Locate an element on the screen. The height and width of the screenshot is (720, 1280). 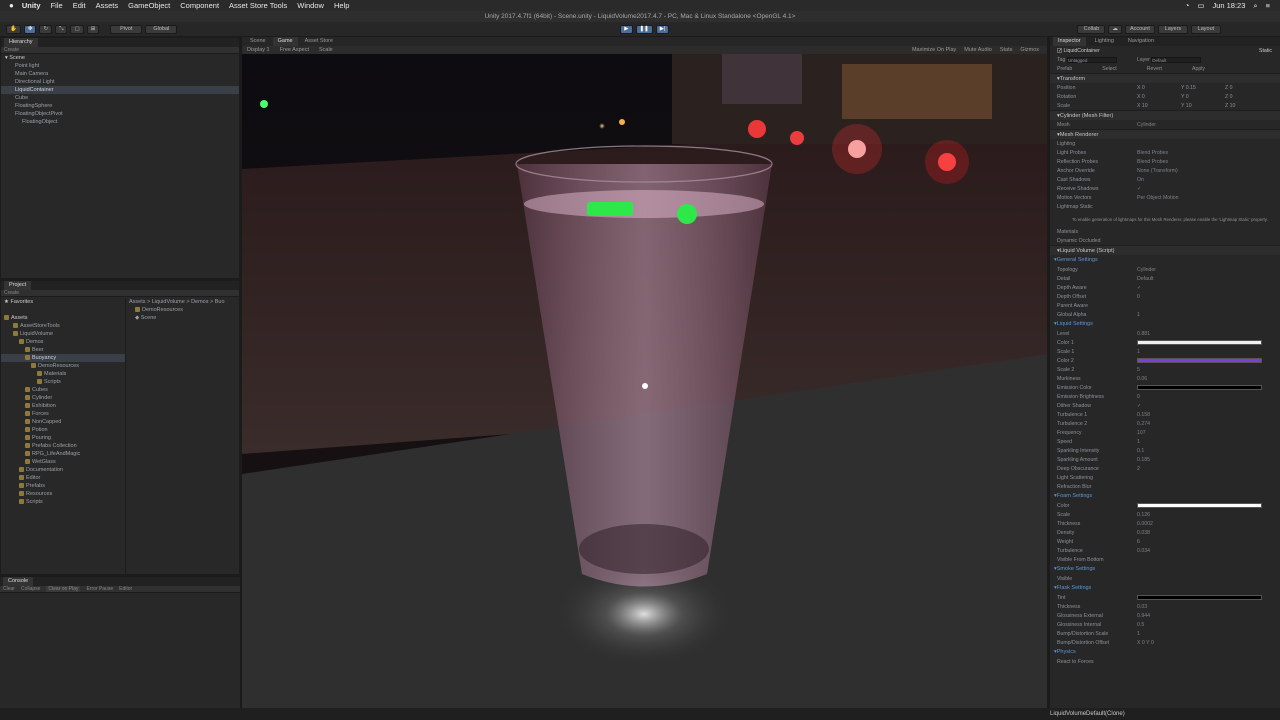
transform-row: Scale X 10 Y 10 Z 10 is located at coordinates (1165, 105).